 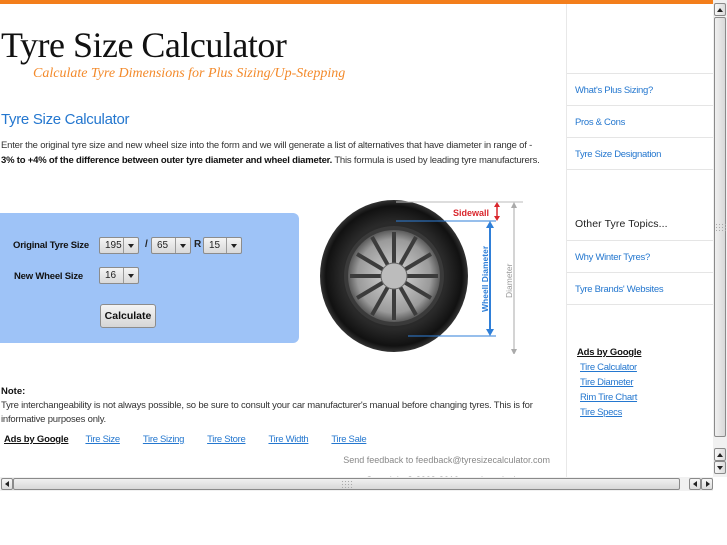 I want to click on horizontal-scroll-thumb, so click(x=346, y=484).